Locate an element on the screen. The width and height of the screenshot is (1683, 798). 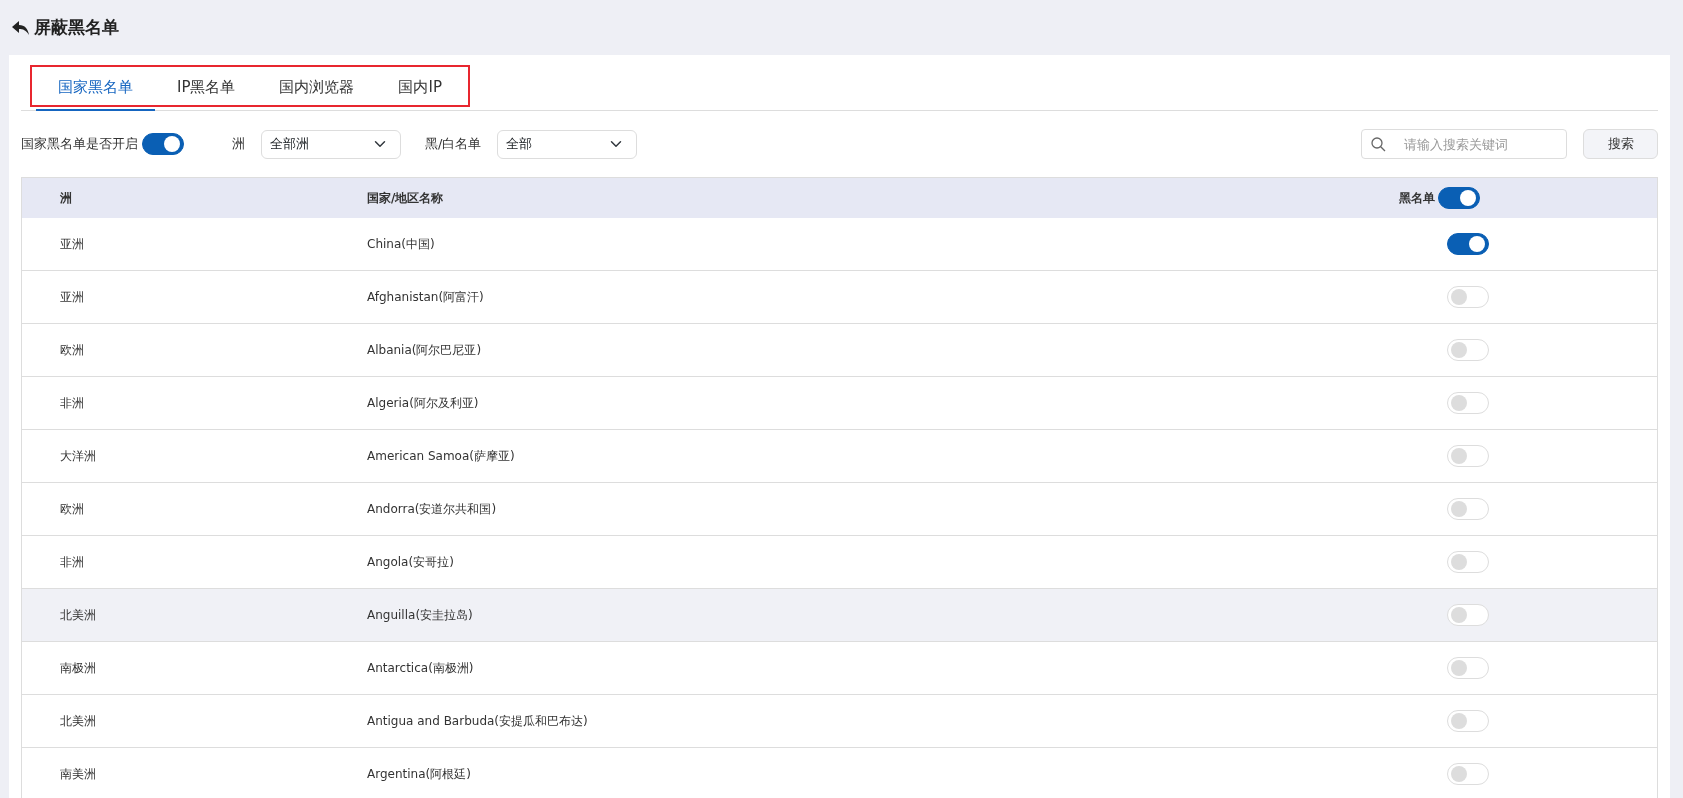
country-cell: Antarctica(南极洲) is located at coordinates (420, 668).